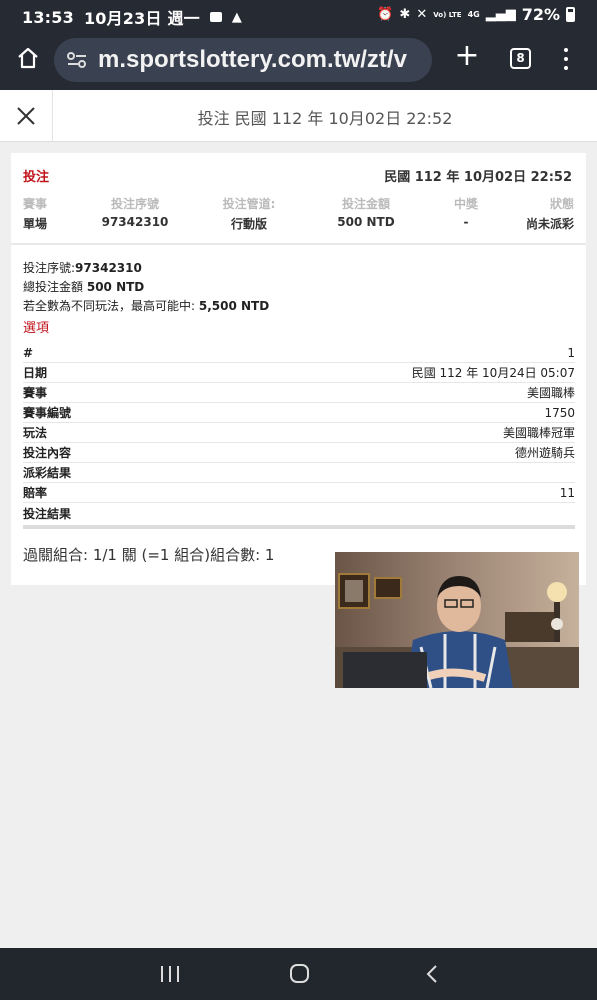 Image resolution: width=597 pixels, height=1000 pixels. What do you see at coordinates (566, 59) in the screenshot?
I see `more-menu-button` at bounding box center [566, 59].